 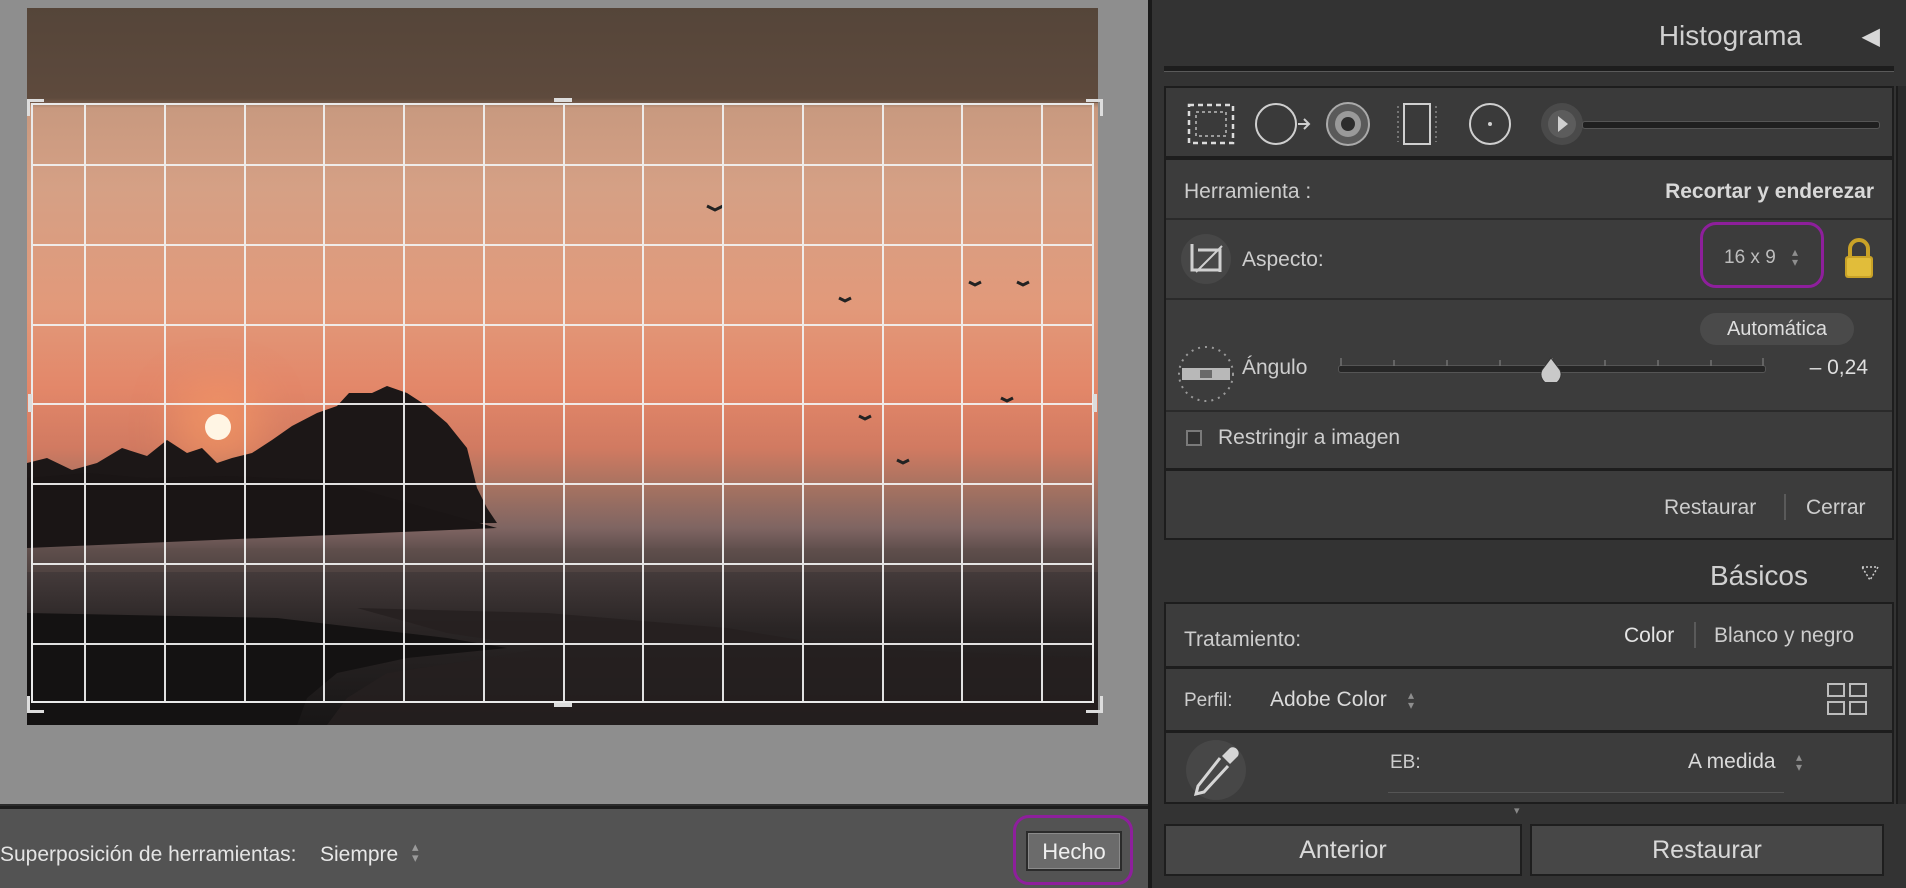 What do you see at coordinates (1283, 259) in the screenshot?
I see `aspect-label: Aspecto:` at bounding box center [1283, 259].